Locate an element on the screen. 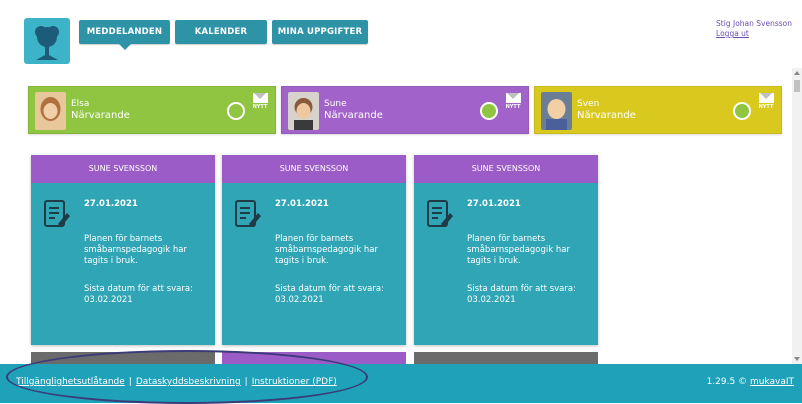 The height and width of the screenshot is (404, 802). tab-mina-uppgifter: MINA UPPGIFTER is located at coordinates (320, 32).